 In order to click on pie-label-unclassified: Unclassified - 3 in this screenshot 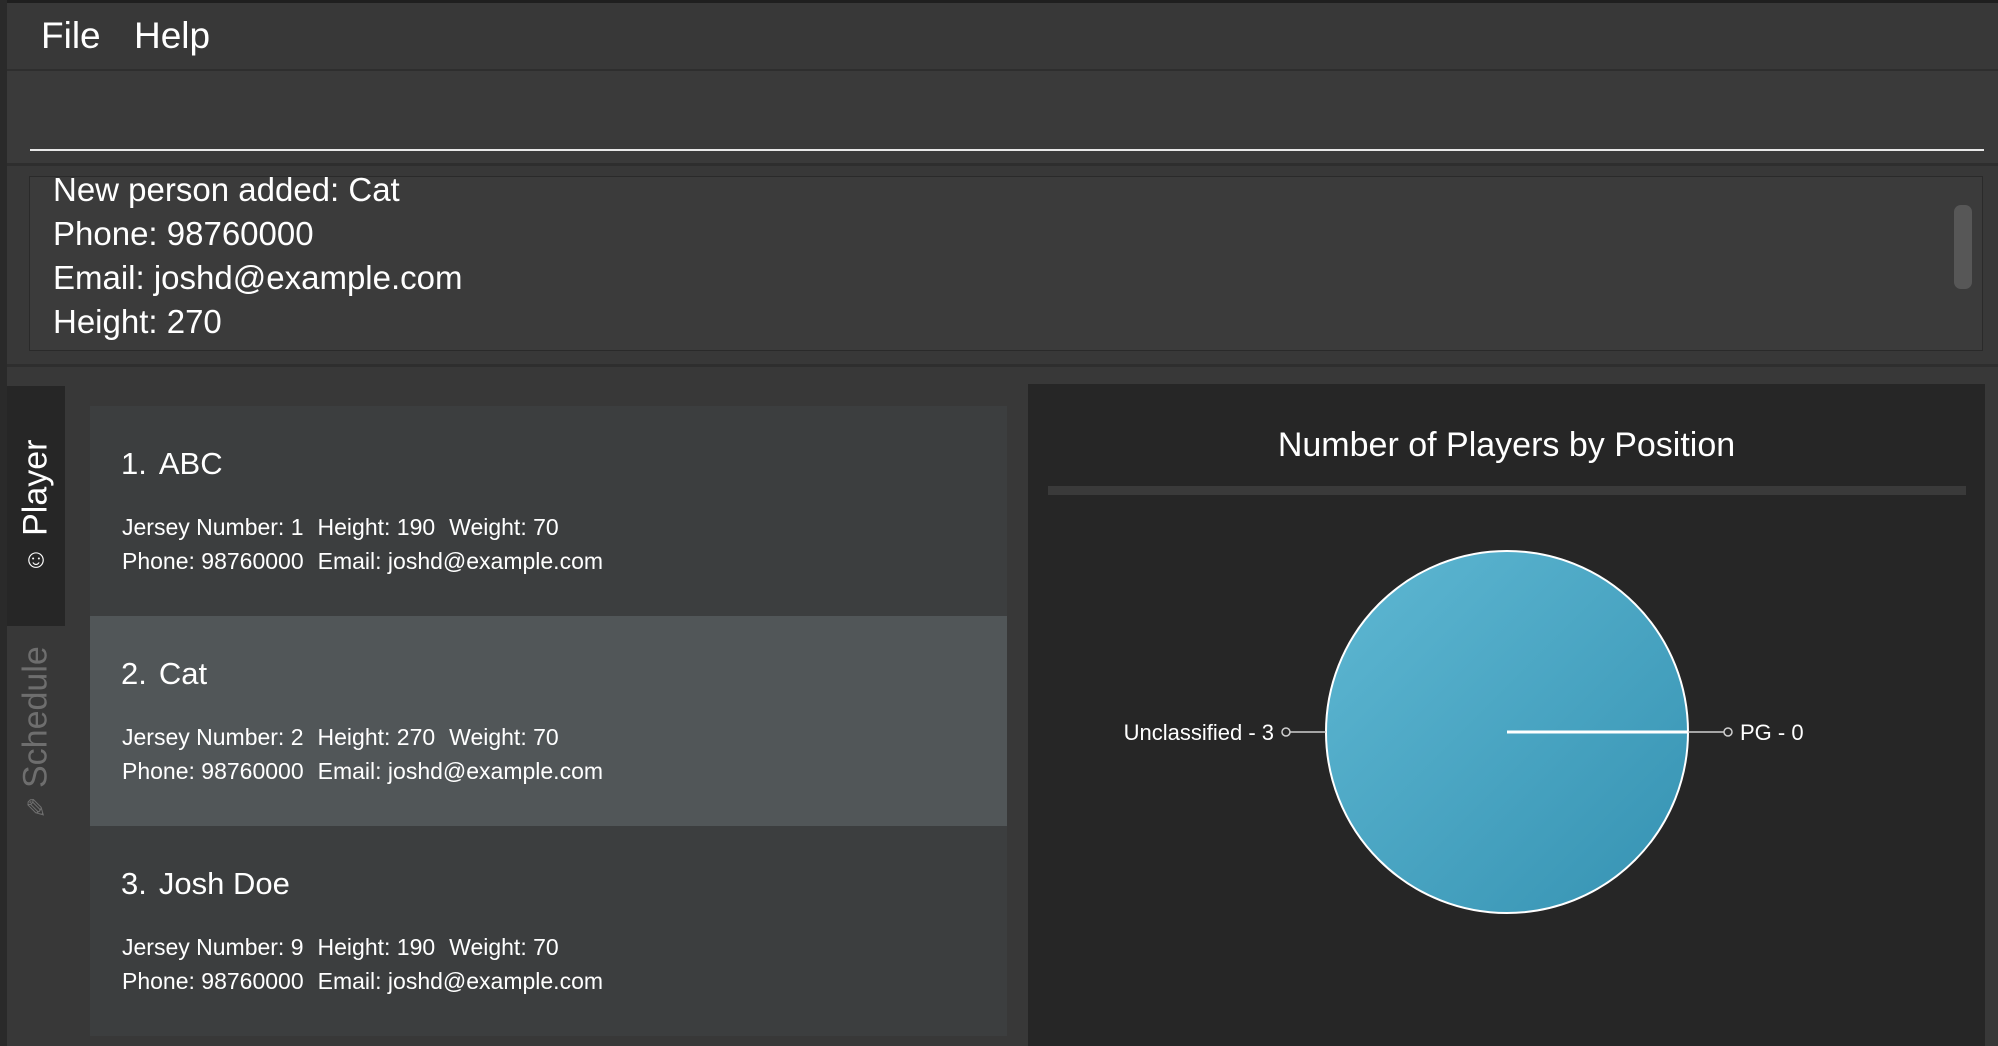, I will do `click(1199, 732)`.